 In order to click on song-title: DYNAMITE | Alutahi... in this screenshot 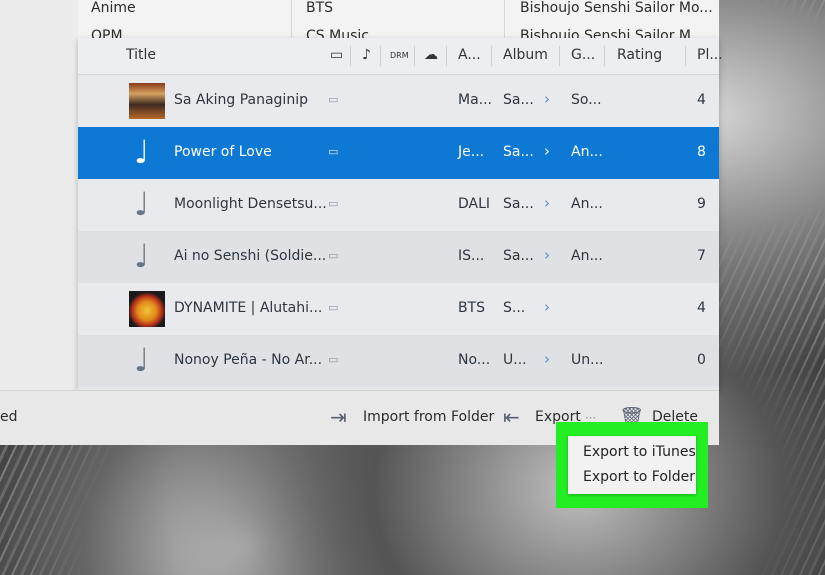, I will do `click(248, 308)`.